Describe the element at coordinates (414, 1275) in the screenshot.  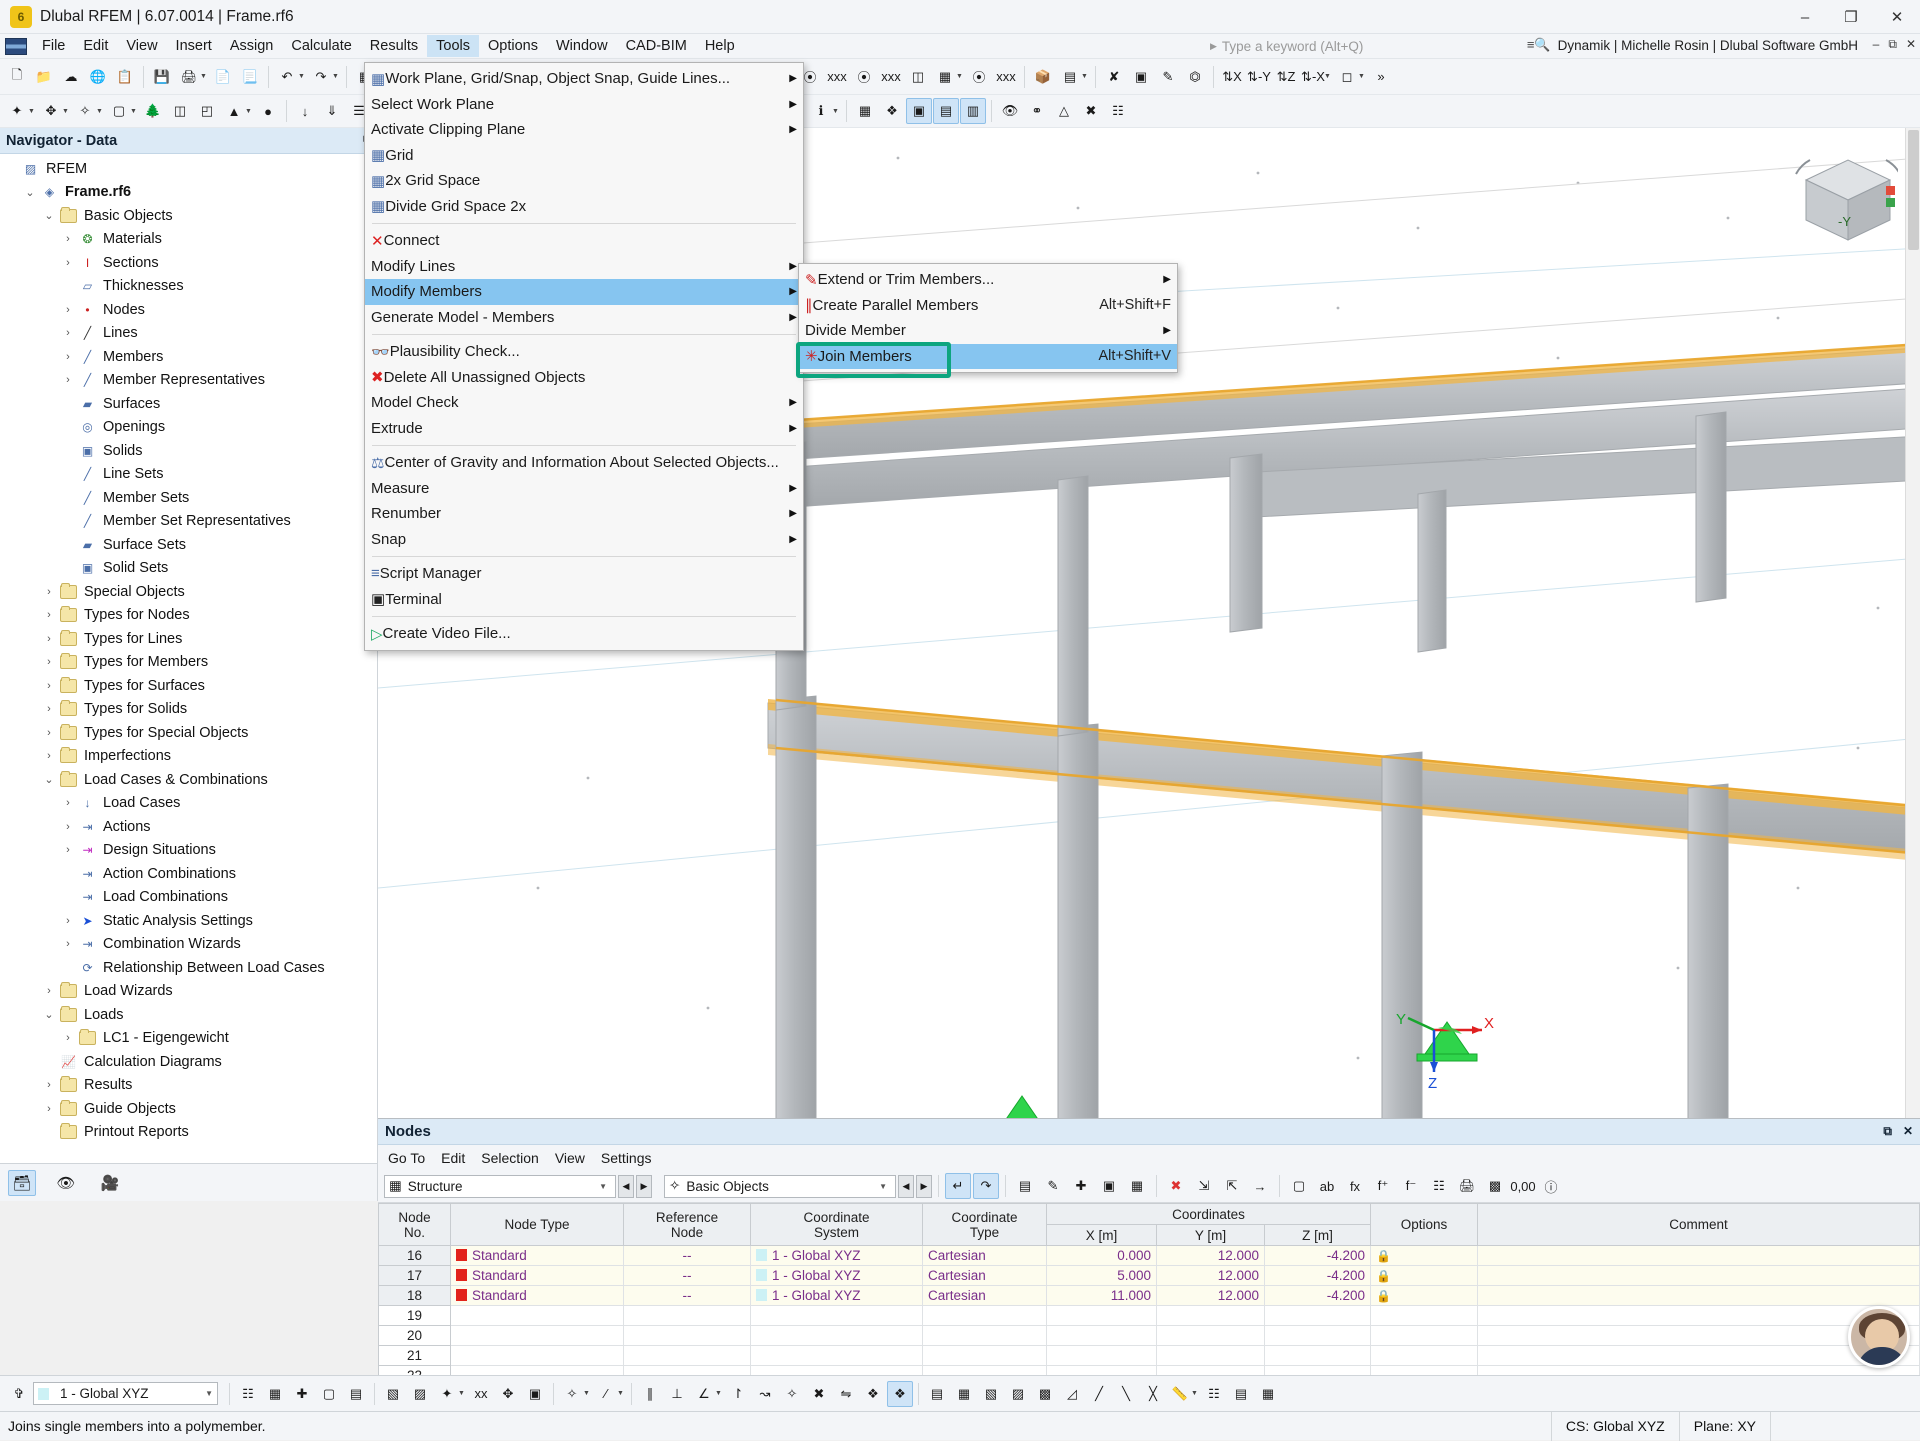
I see `cell-node-no: 17` at that location.